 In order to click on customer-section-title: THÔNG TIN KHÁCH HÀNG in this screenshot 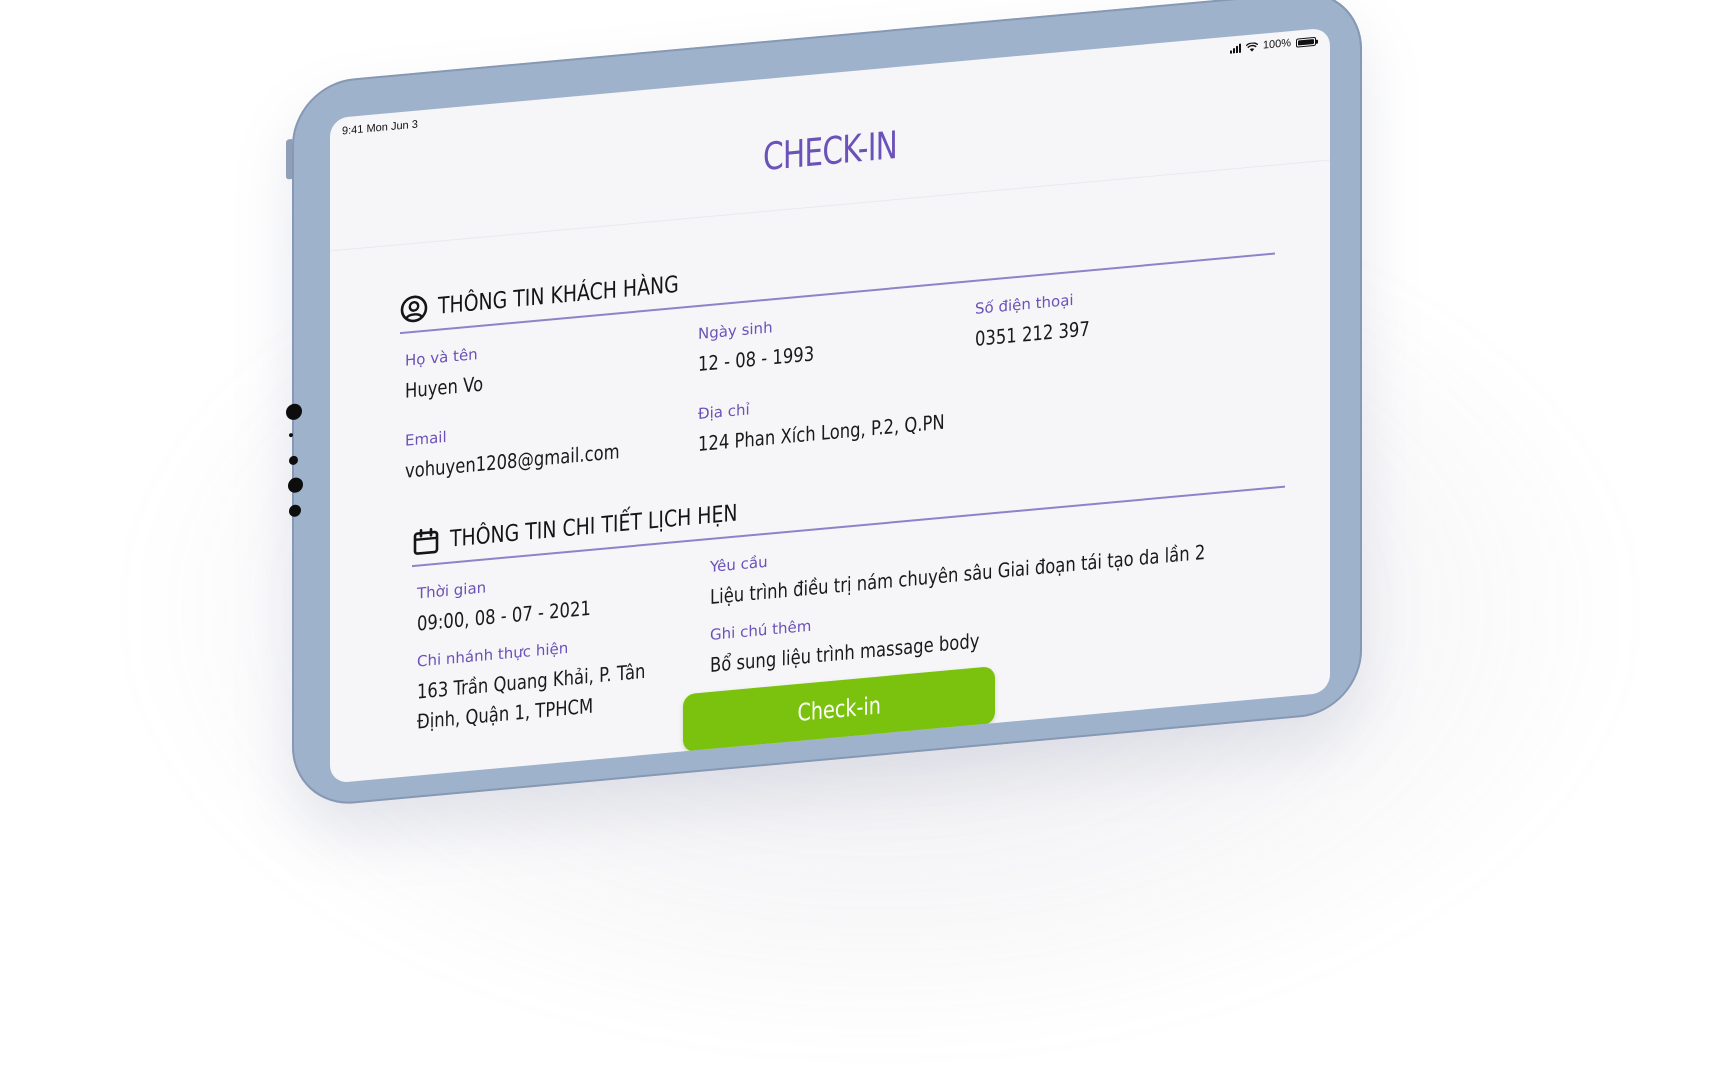, I will do `click(558, 295)`.